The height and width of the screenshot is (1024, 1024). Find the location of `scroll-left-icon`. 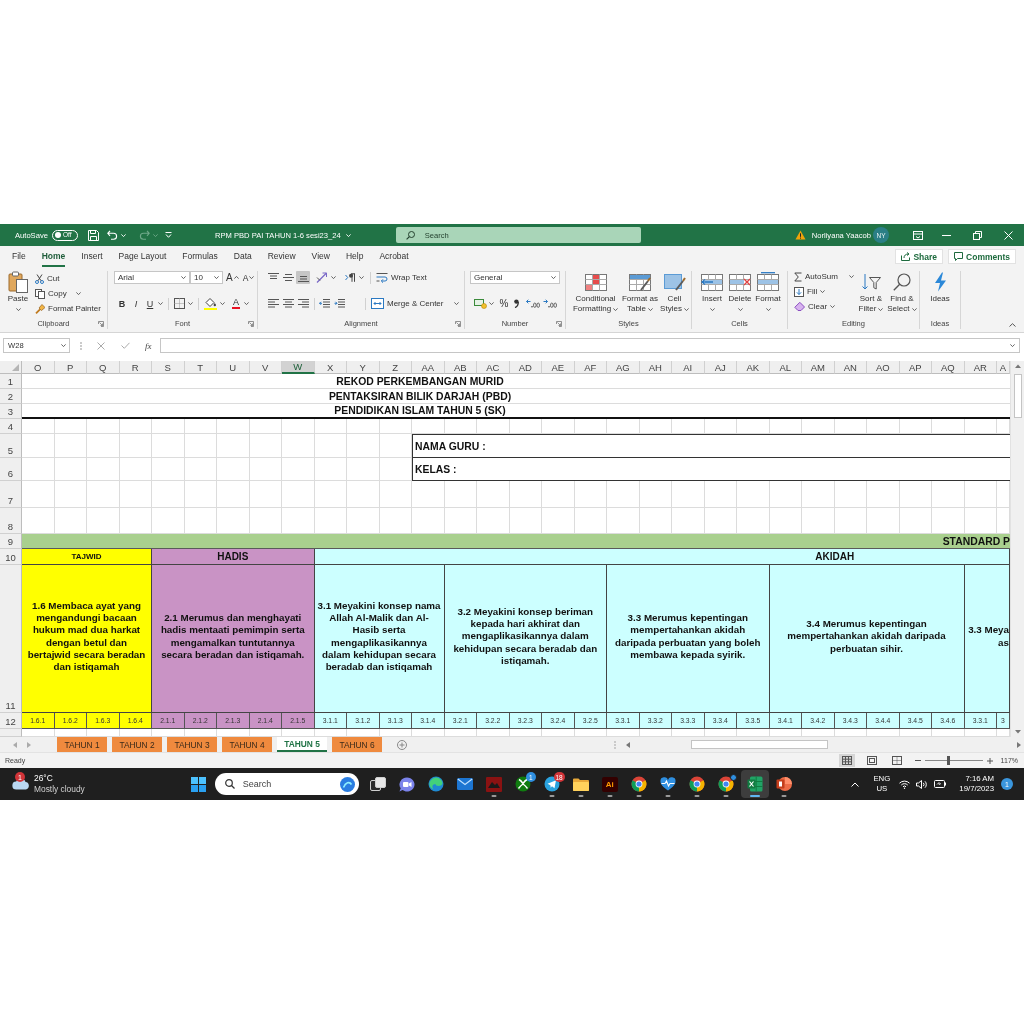

scroll-left-icon is located at coordinates (628, 744).